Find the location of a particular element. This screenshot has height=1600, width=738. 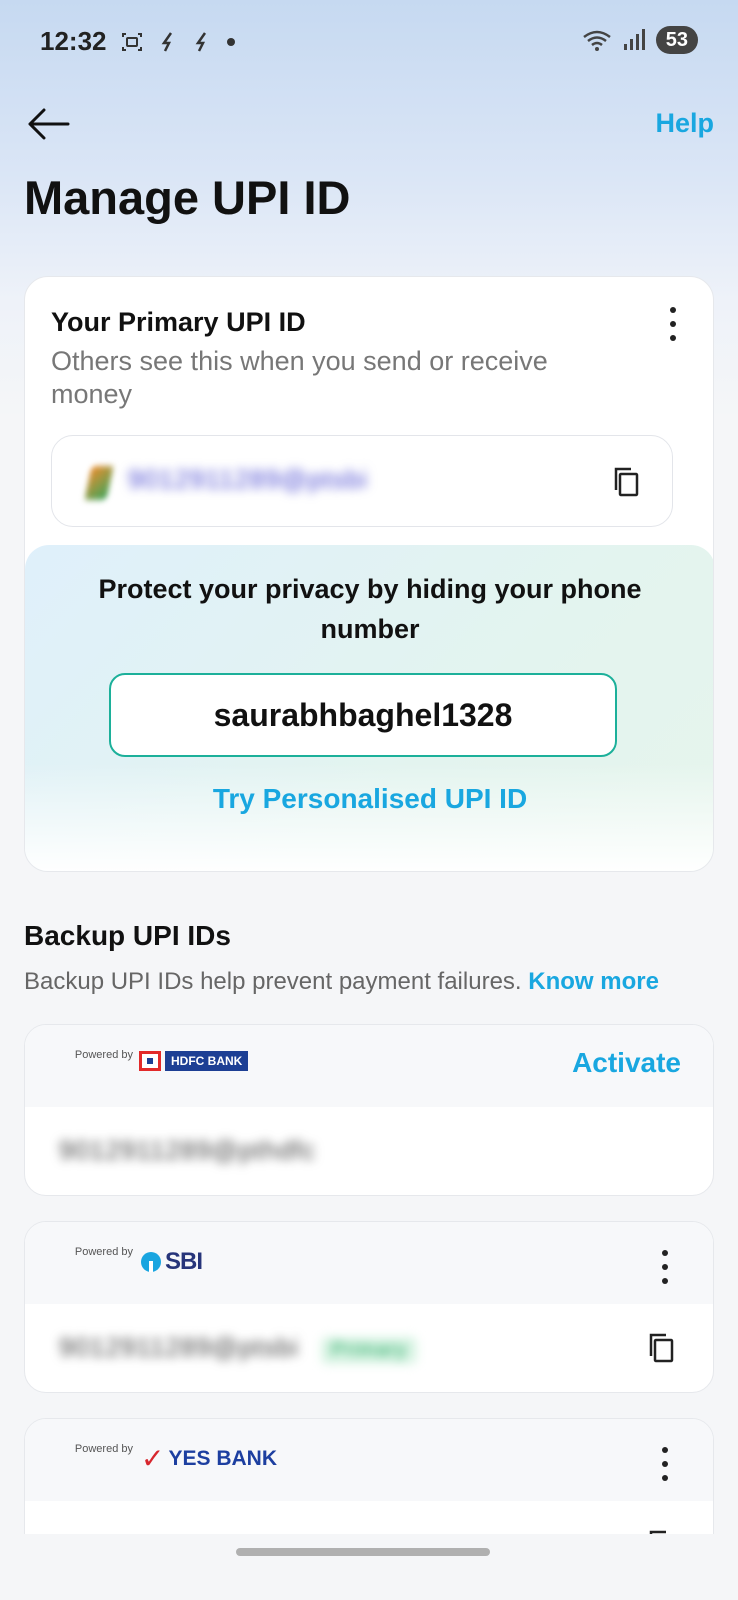

bottom-nav-background is located at coordinates (369, 1567).